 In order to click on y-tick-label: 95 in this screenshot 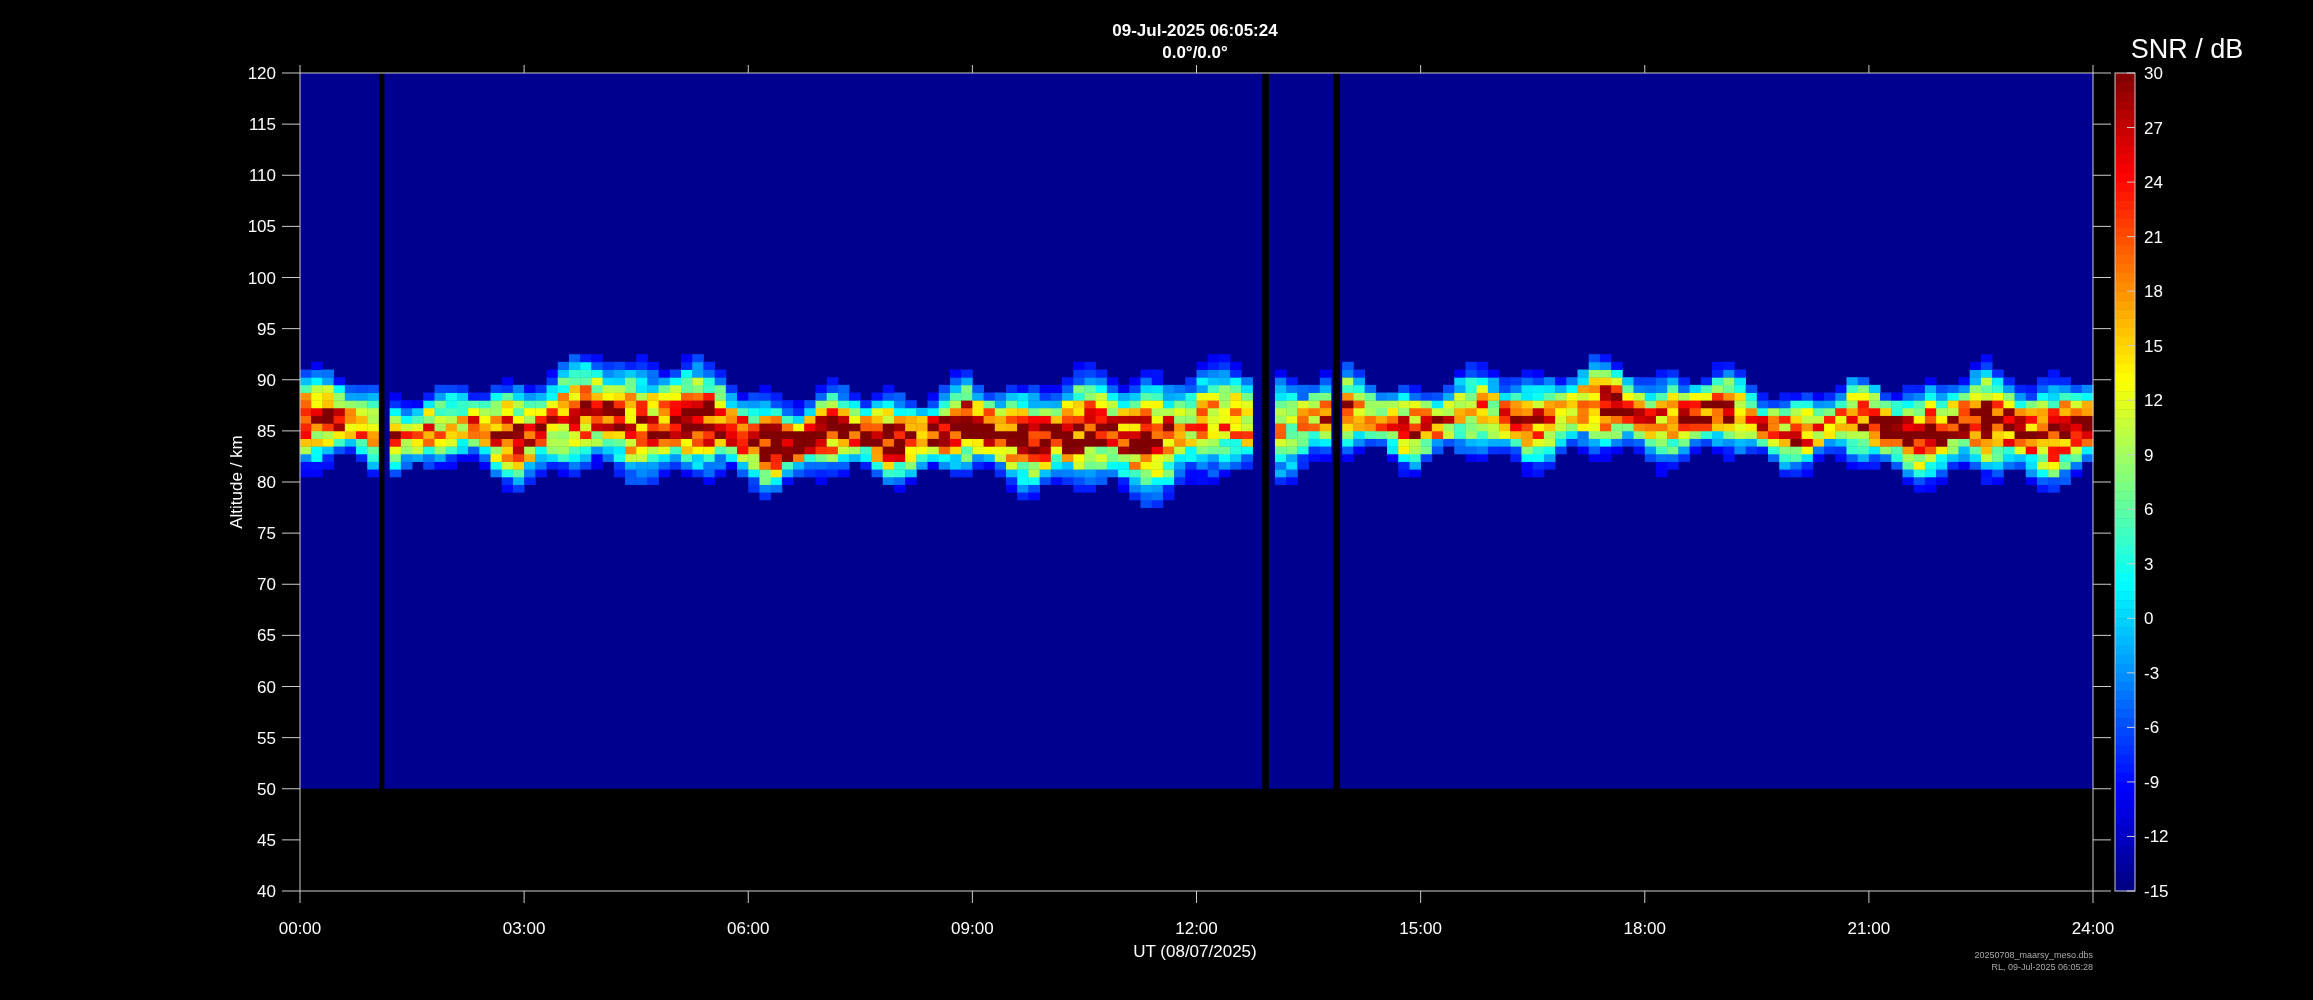, I will do `click(266, 329)`.